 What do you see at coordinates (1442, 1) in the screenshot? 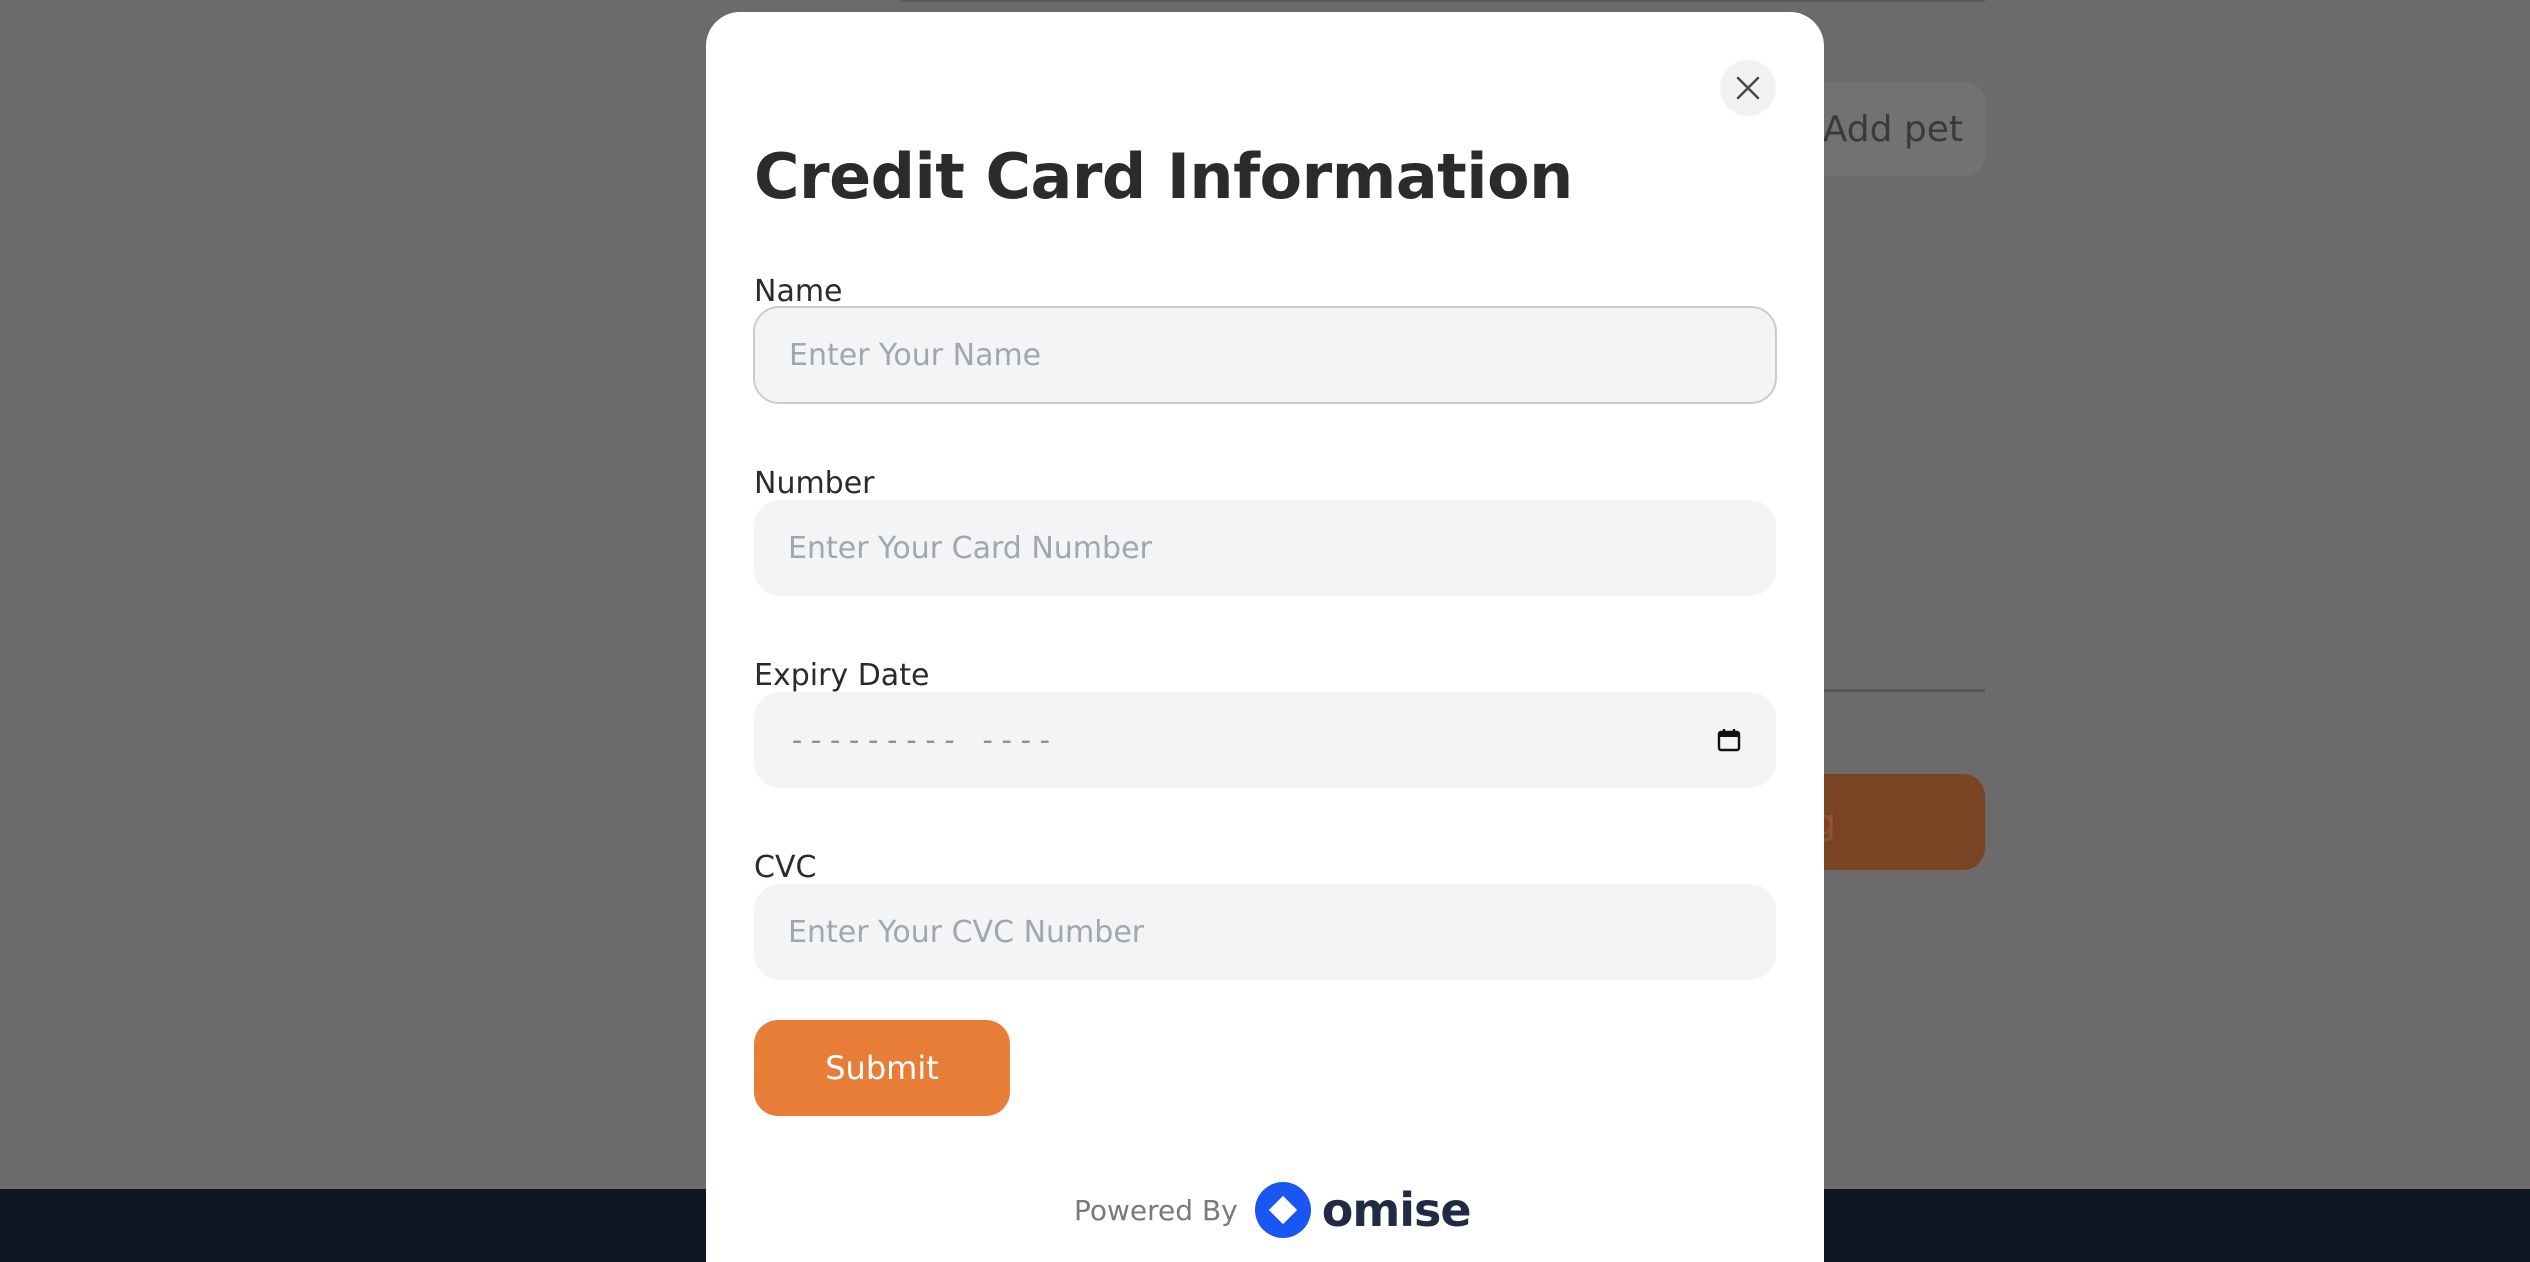
I see `background-divider-top` at bounding box center [1442, 1].